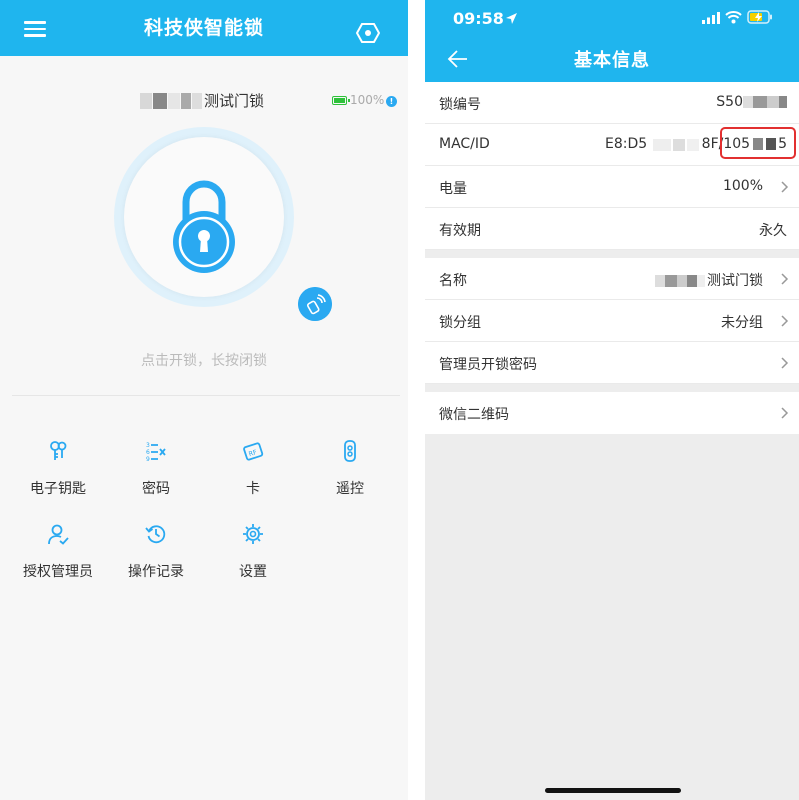 The width and height of the screenshot is (799, 800). Describe the element at coordinates (612, 363) in the screenshot. I see `row-admin-password: 管理员开锁密码` at that location.